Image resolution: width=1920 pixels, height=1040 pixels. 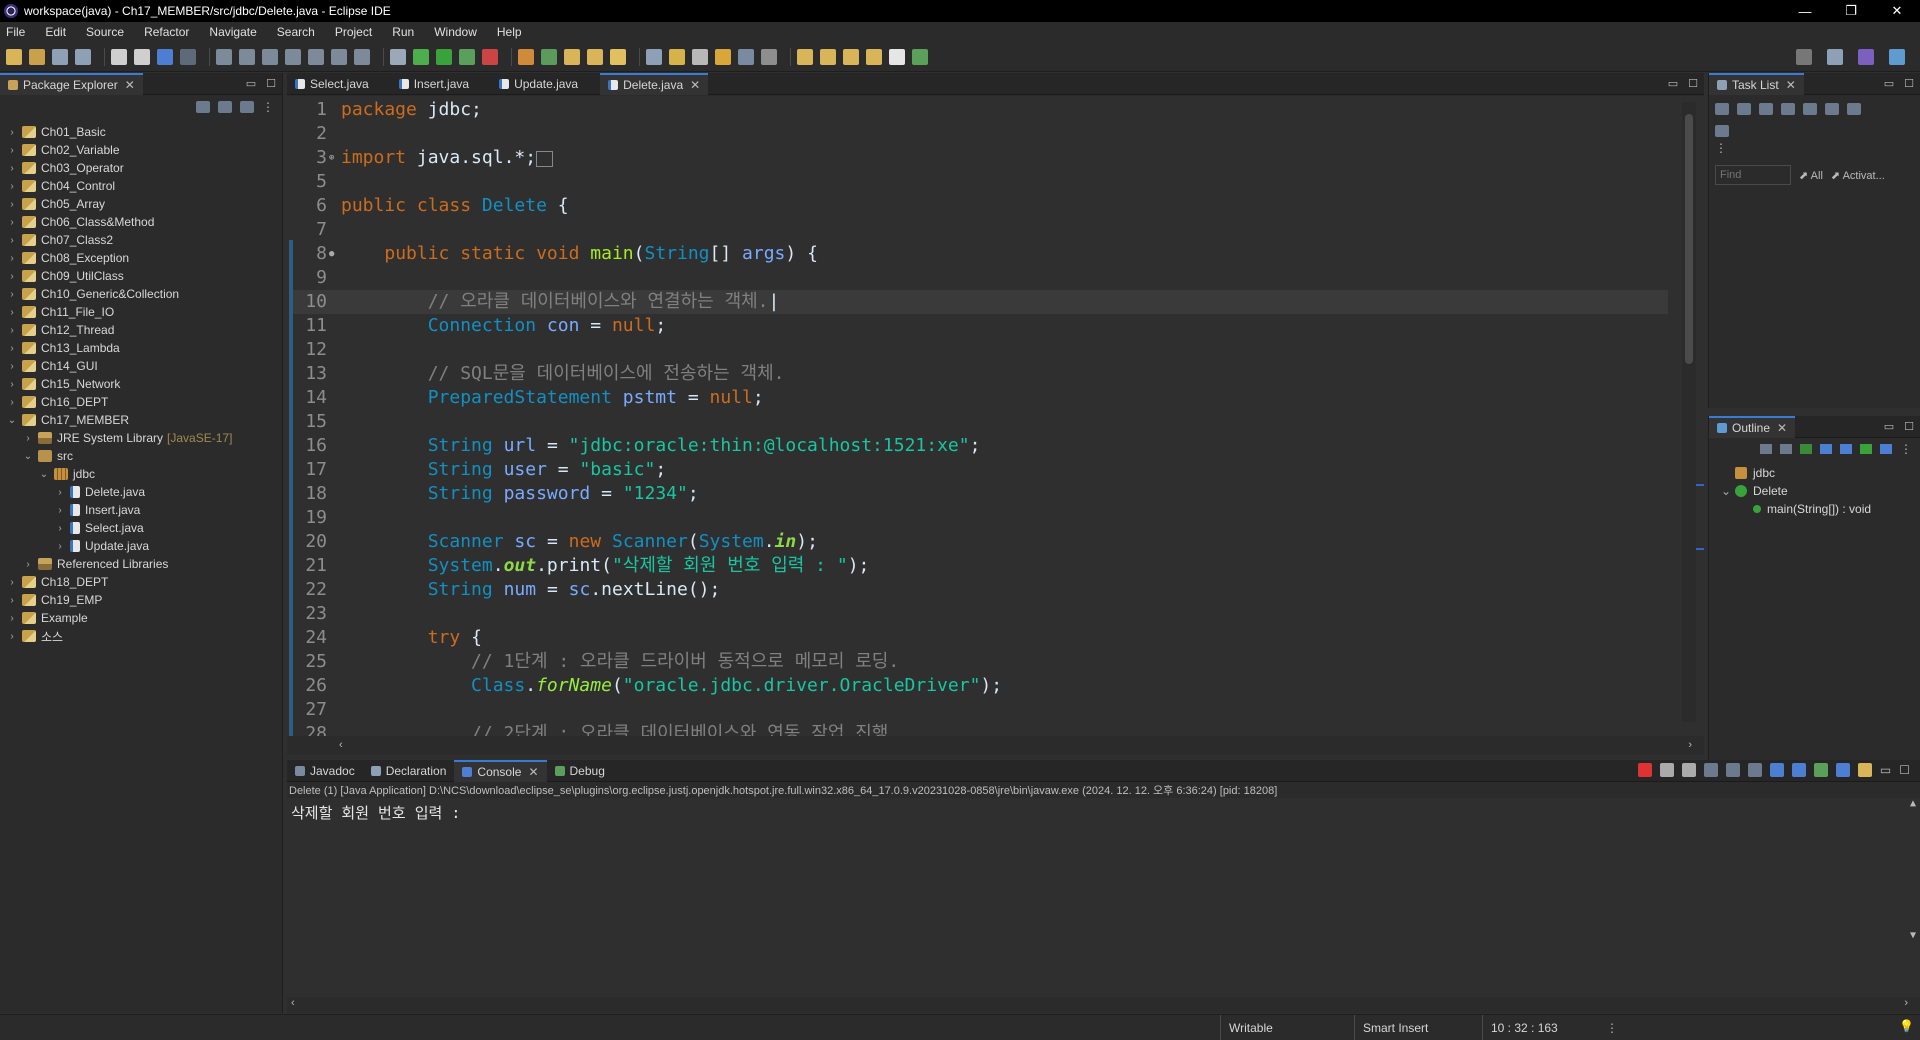 What do you see at coordinates (141, 618) in the screenshot?
I see `tree-item: › Example` at bounding box center [141, 618].